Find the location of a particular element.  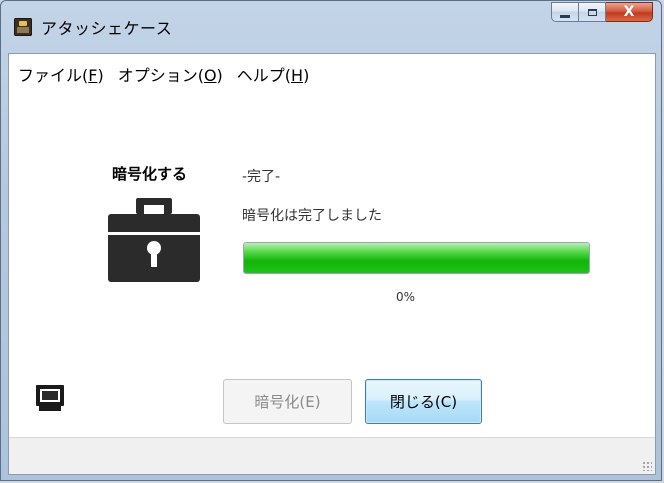

maximize-button is located at coordinates (592, 12).